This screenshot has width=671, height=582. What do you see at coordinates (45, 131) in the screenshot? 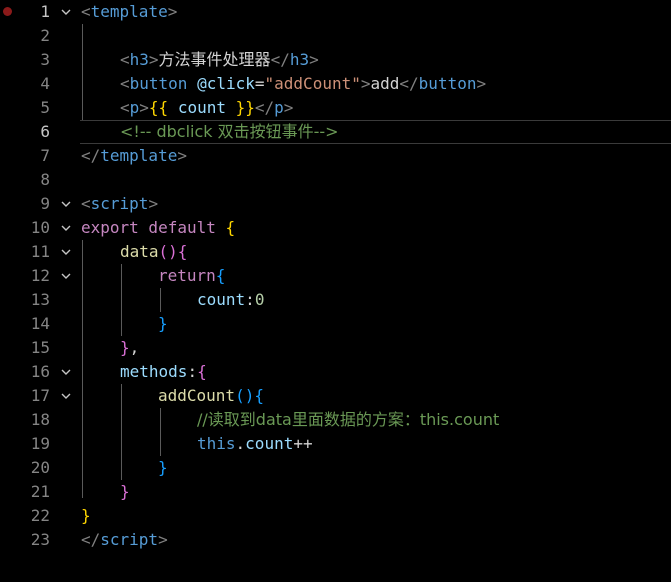
I see `line-number: 6` at bounding box center [45, 131].